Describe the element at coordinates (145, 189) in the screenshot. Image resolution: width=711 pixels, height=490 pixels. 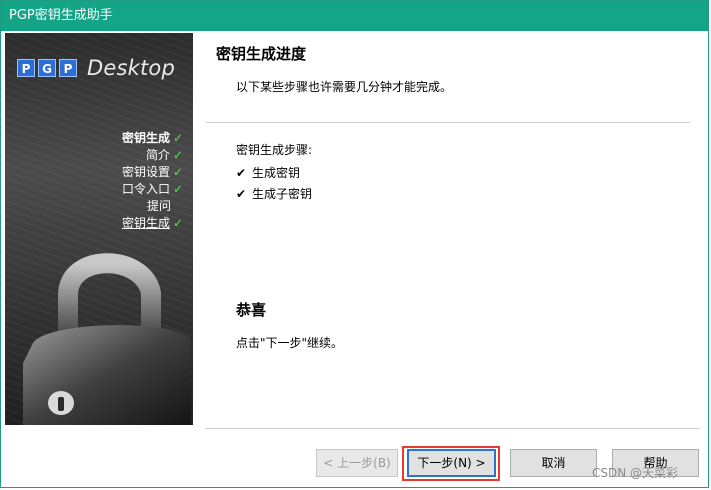
I see `sidebar-step-label: 口令入口` at that location.